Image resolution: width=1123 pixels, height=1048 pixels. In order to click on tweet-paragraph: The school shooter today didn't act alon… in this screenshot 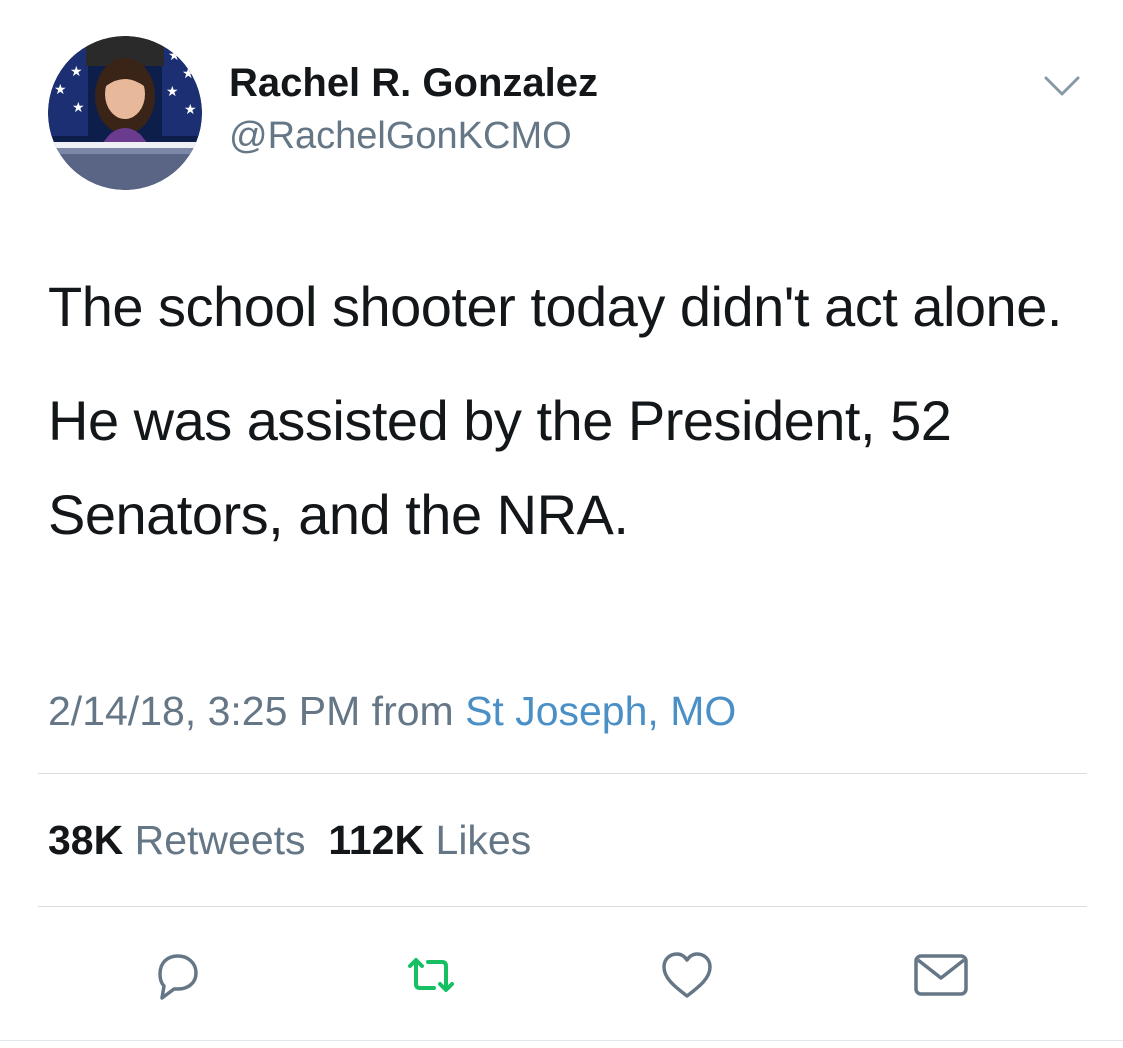, I will do `click(555, 306)`.